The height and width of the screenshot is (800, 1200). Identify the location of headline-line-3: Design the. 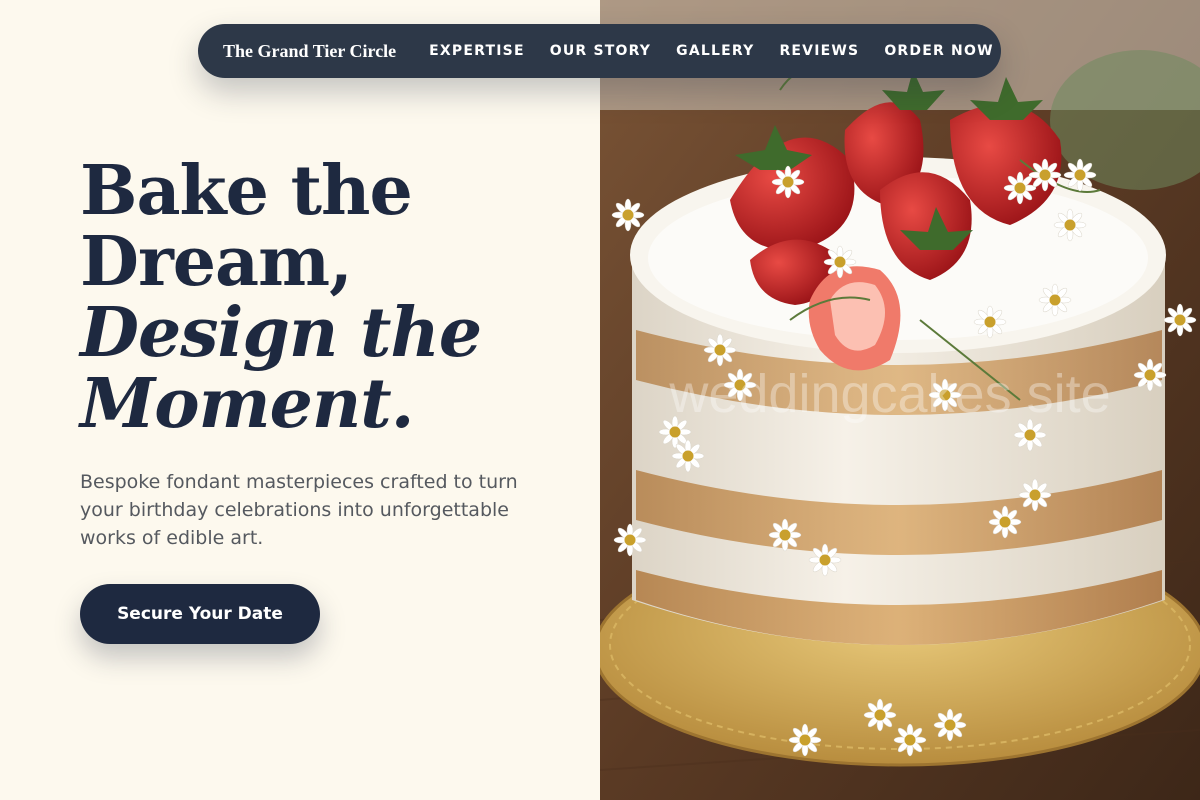
(281, 333).